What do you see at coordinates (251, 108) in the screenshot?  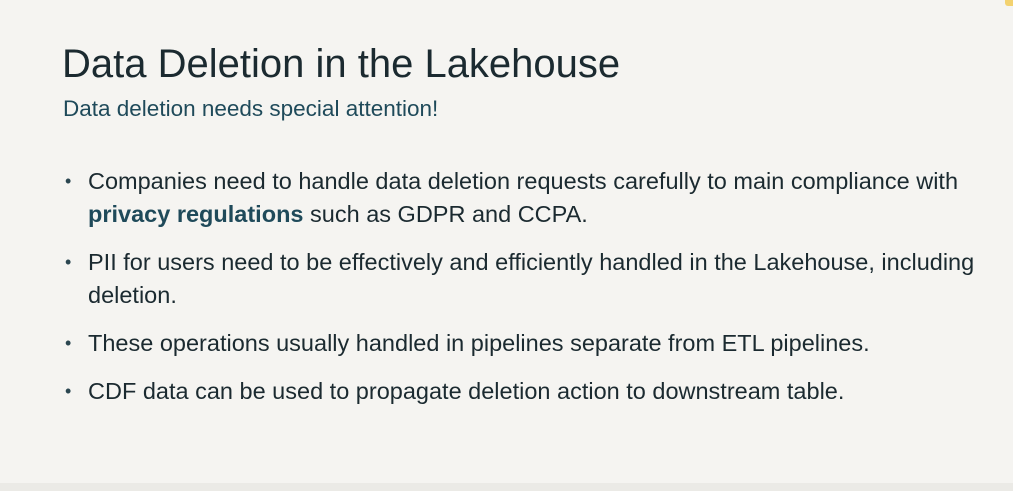 I see `slide-subtitle: Data deletion needs special attention!` at bounding box center [251, 108].